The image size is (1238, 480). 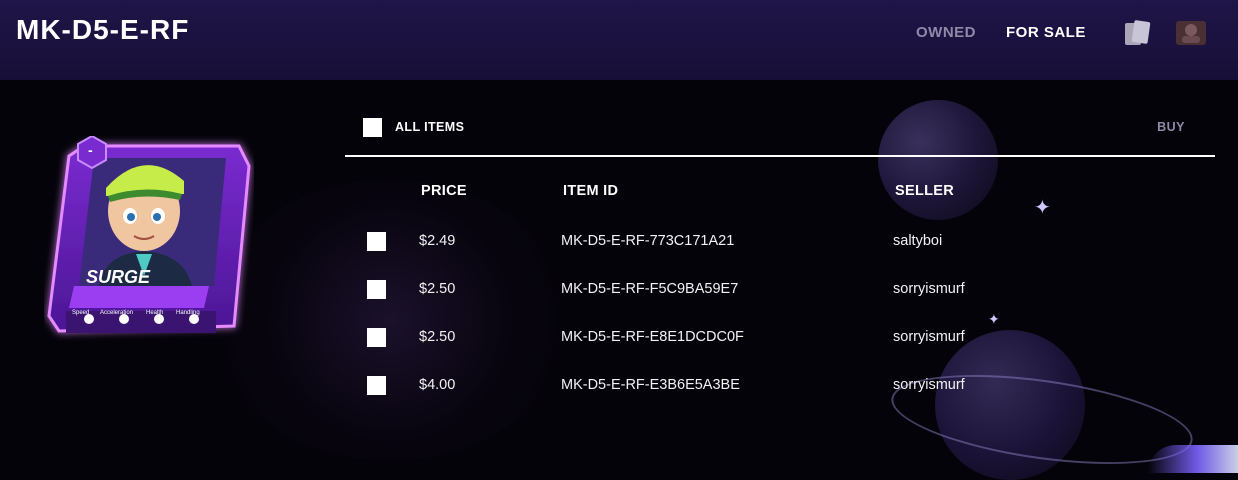 What do you see at coordinates (1193, 459) in the screenshot?
I see `corner-logo` at bounding box center [1193, 459].